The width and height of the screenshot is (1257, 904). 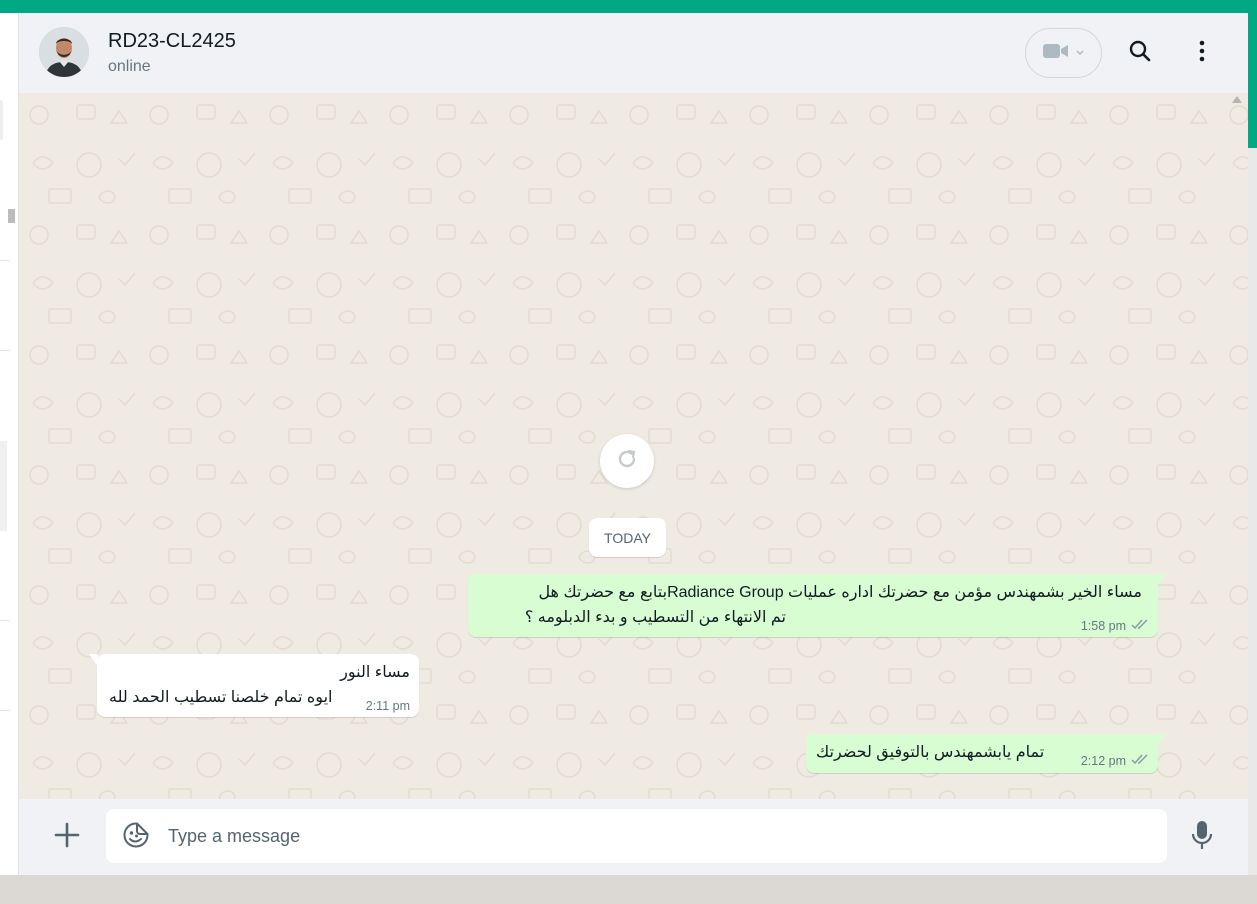 I want to click on search-button, so click(x=1140, y=53).